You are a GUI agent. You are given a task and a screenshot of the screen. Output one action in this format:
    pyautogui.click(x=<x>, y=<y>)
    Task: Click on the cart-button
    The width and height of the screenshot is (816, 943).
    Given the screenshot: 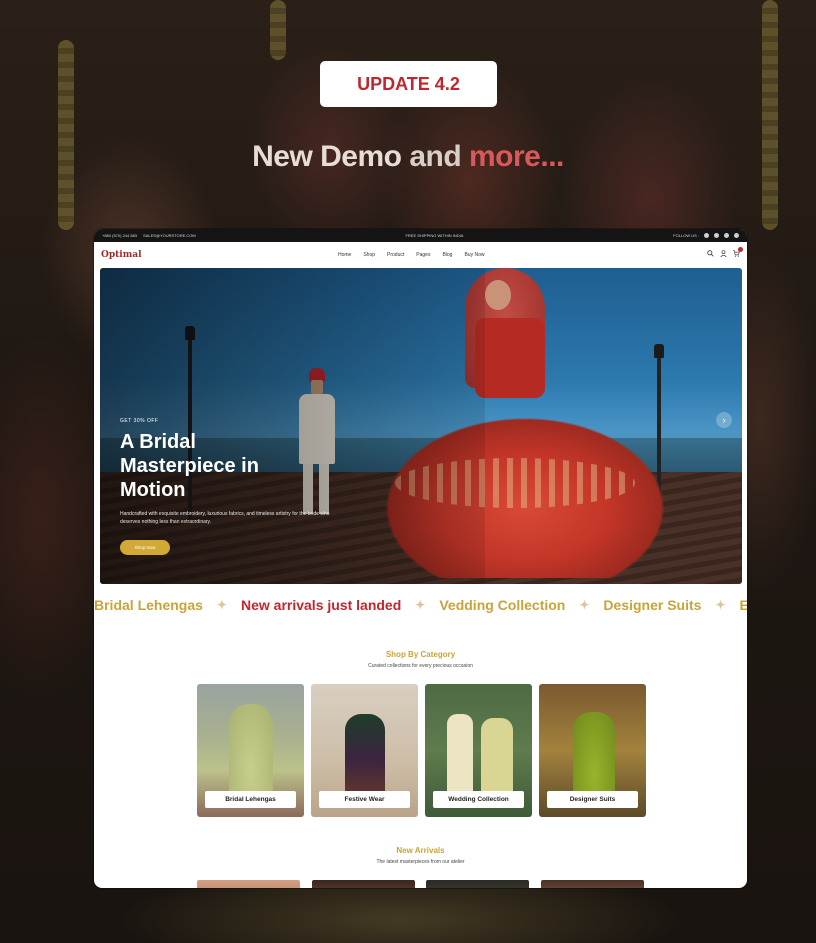 What is the action you would take?
    pyautogui.click(x=738, y=252)
    